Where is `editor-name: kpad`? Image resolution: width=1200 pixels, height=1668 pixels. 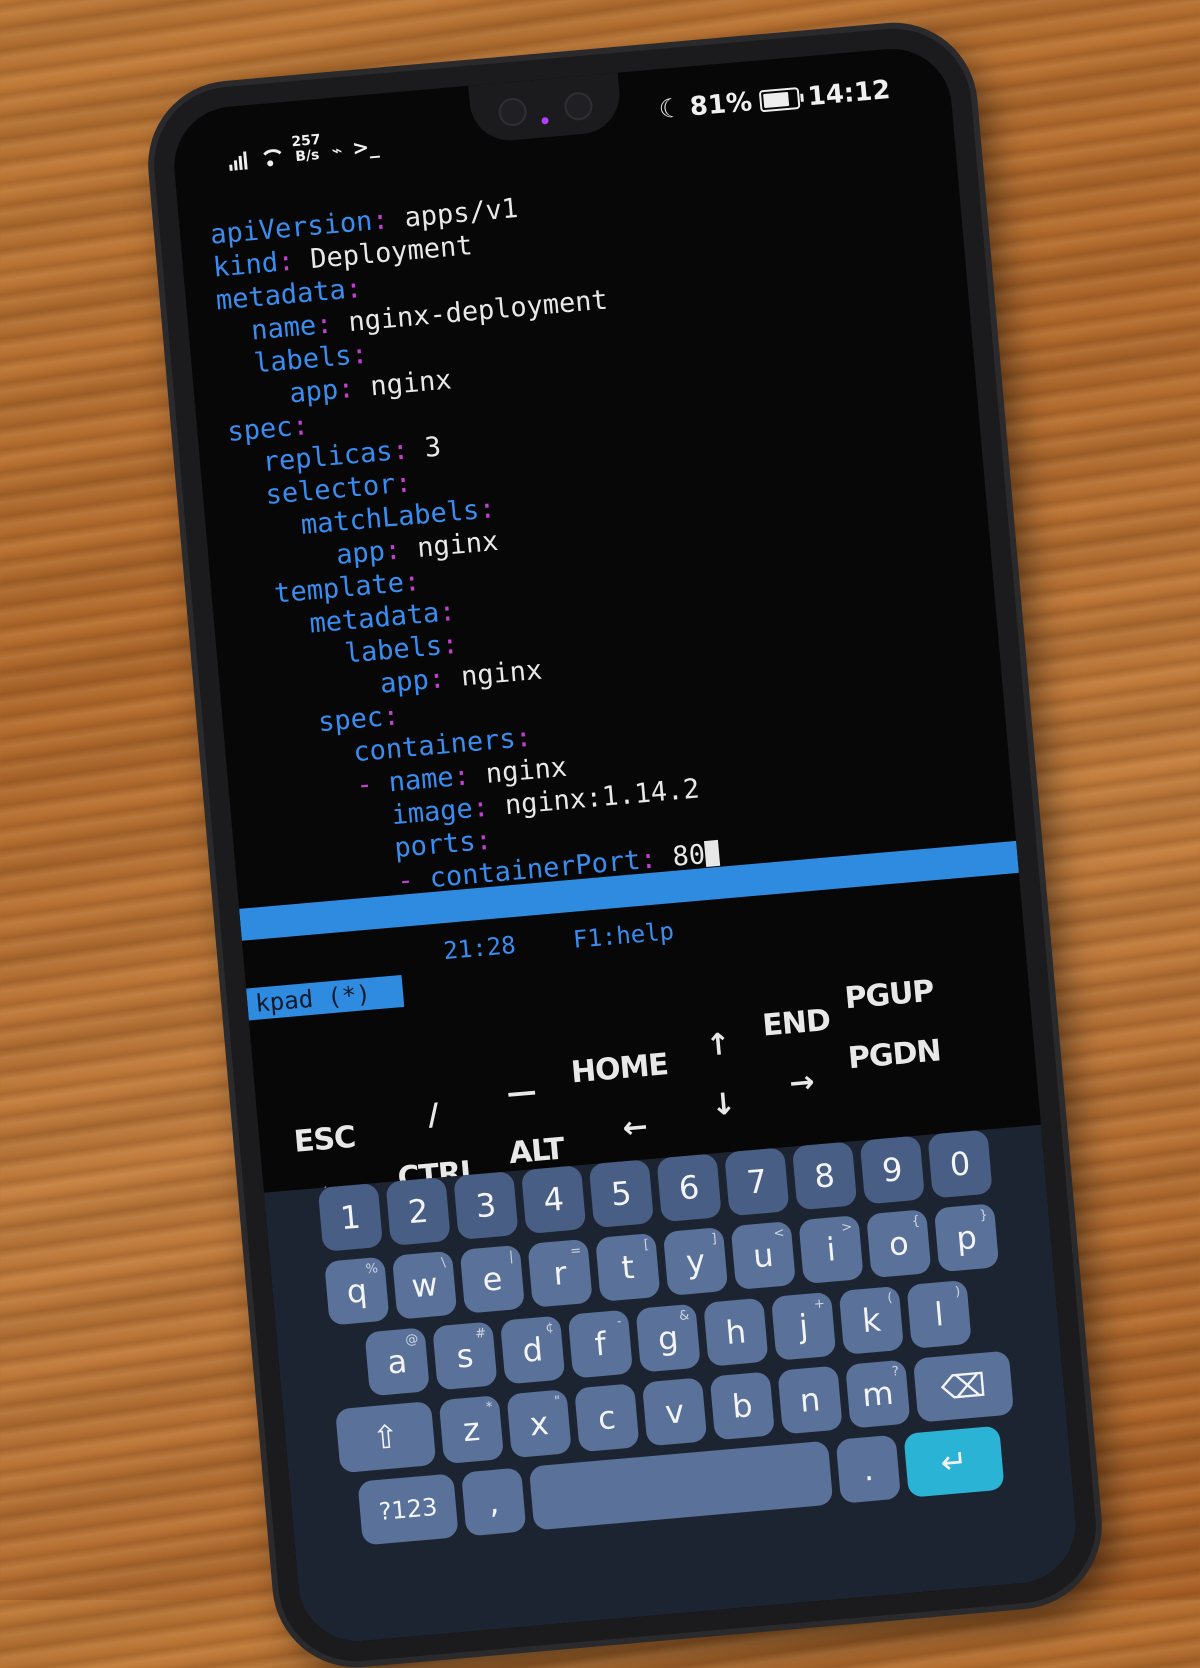 editor-name: kpad is located at coordinates (284, 1001).